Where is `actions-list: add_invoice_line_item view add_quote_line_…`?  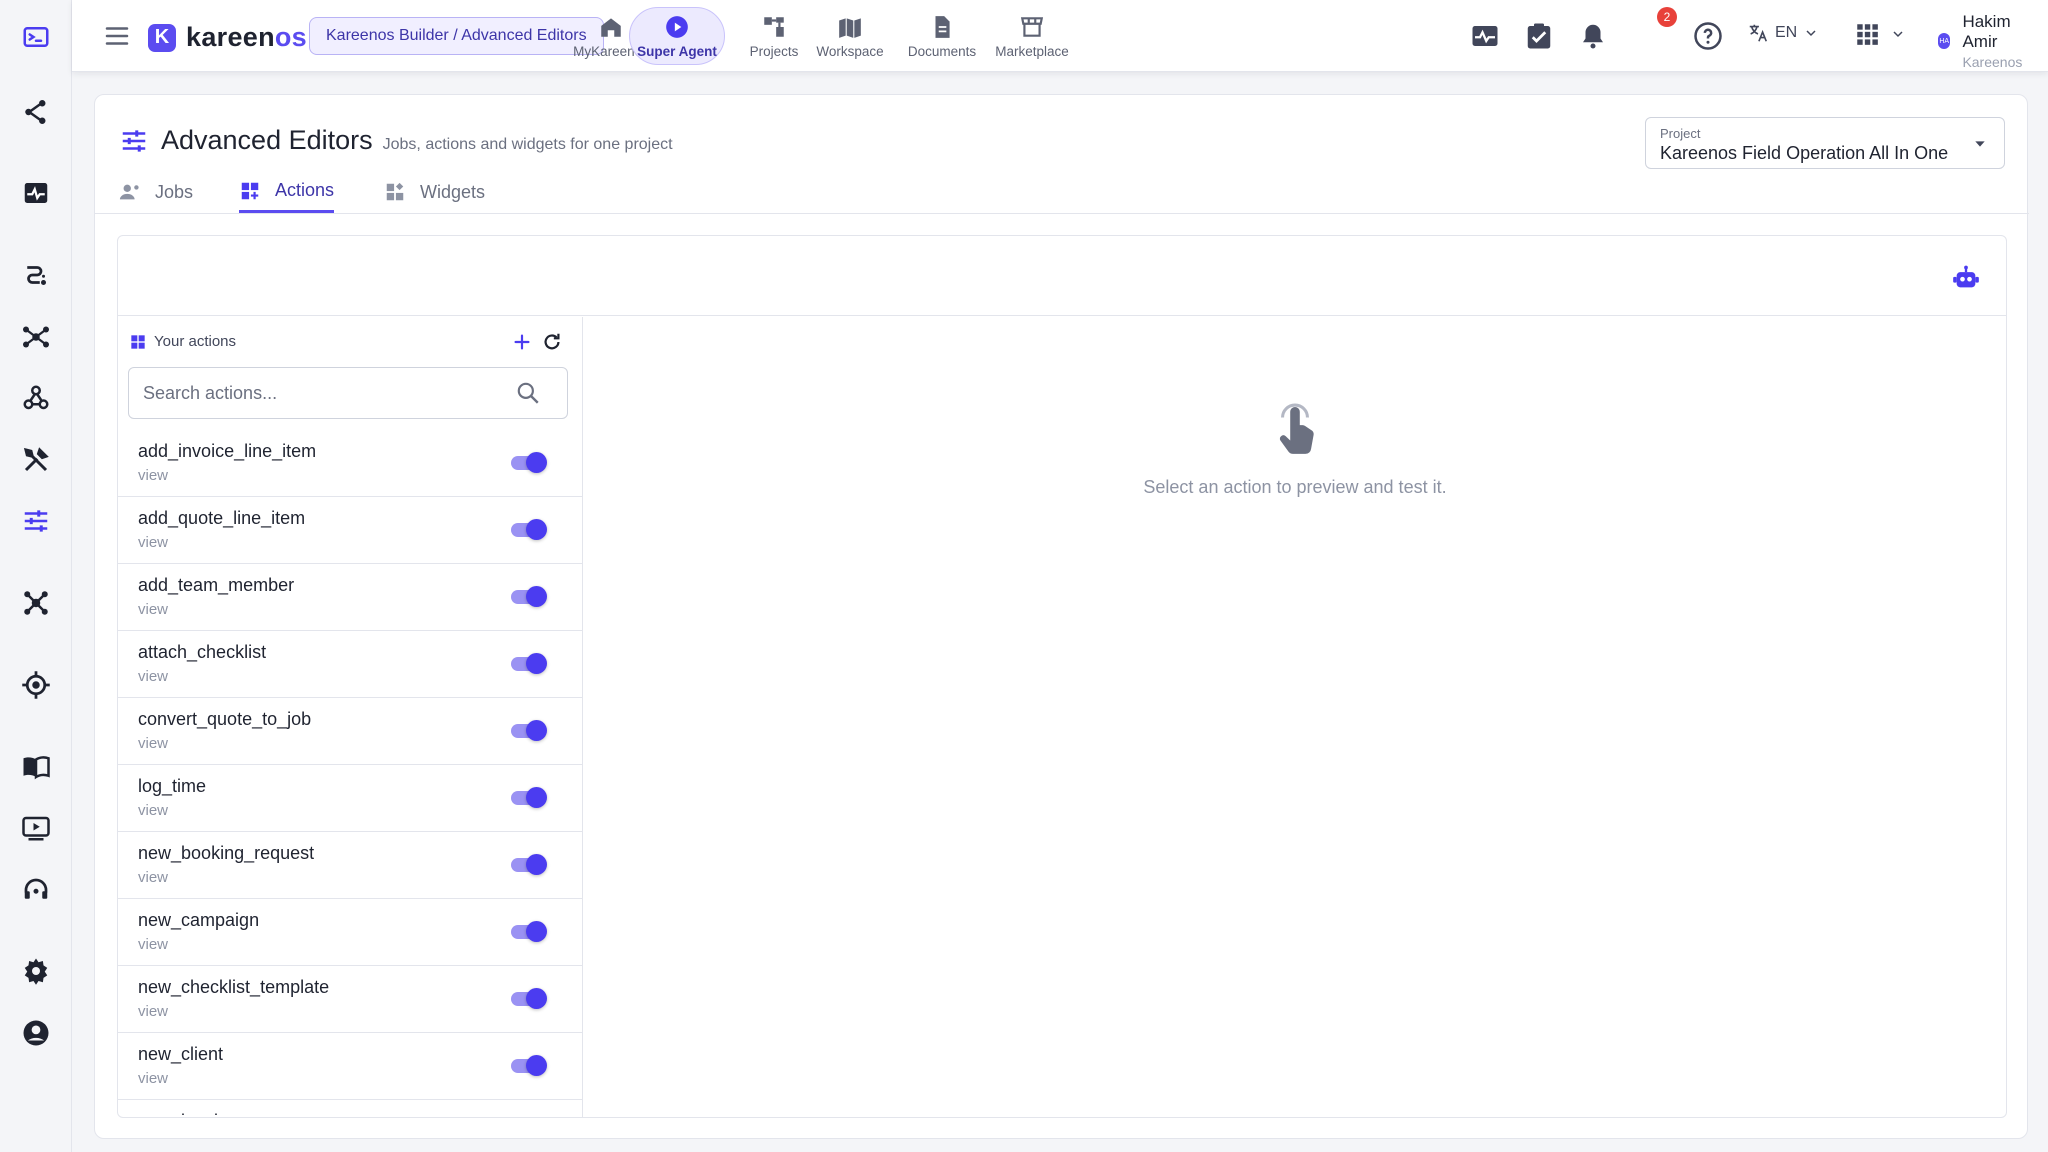 actions-list: add_invoice_line_item view add_quote_line_… is located at coordinates (350, 773).